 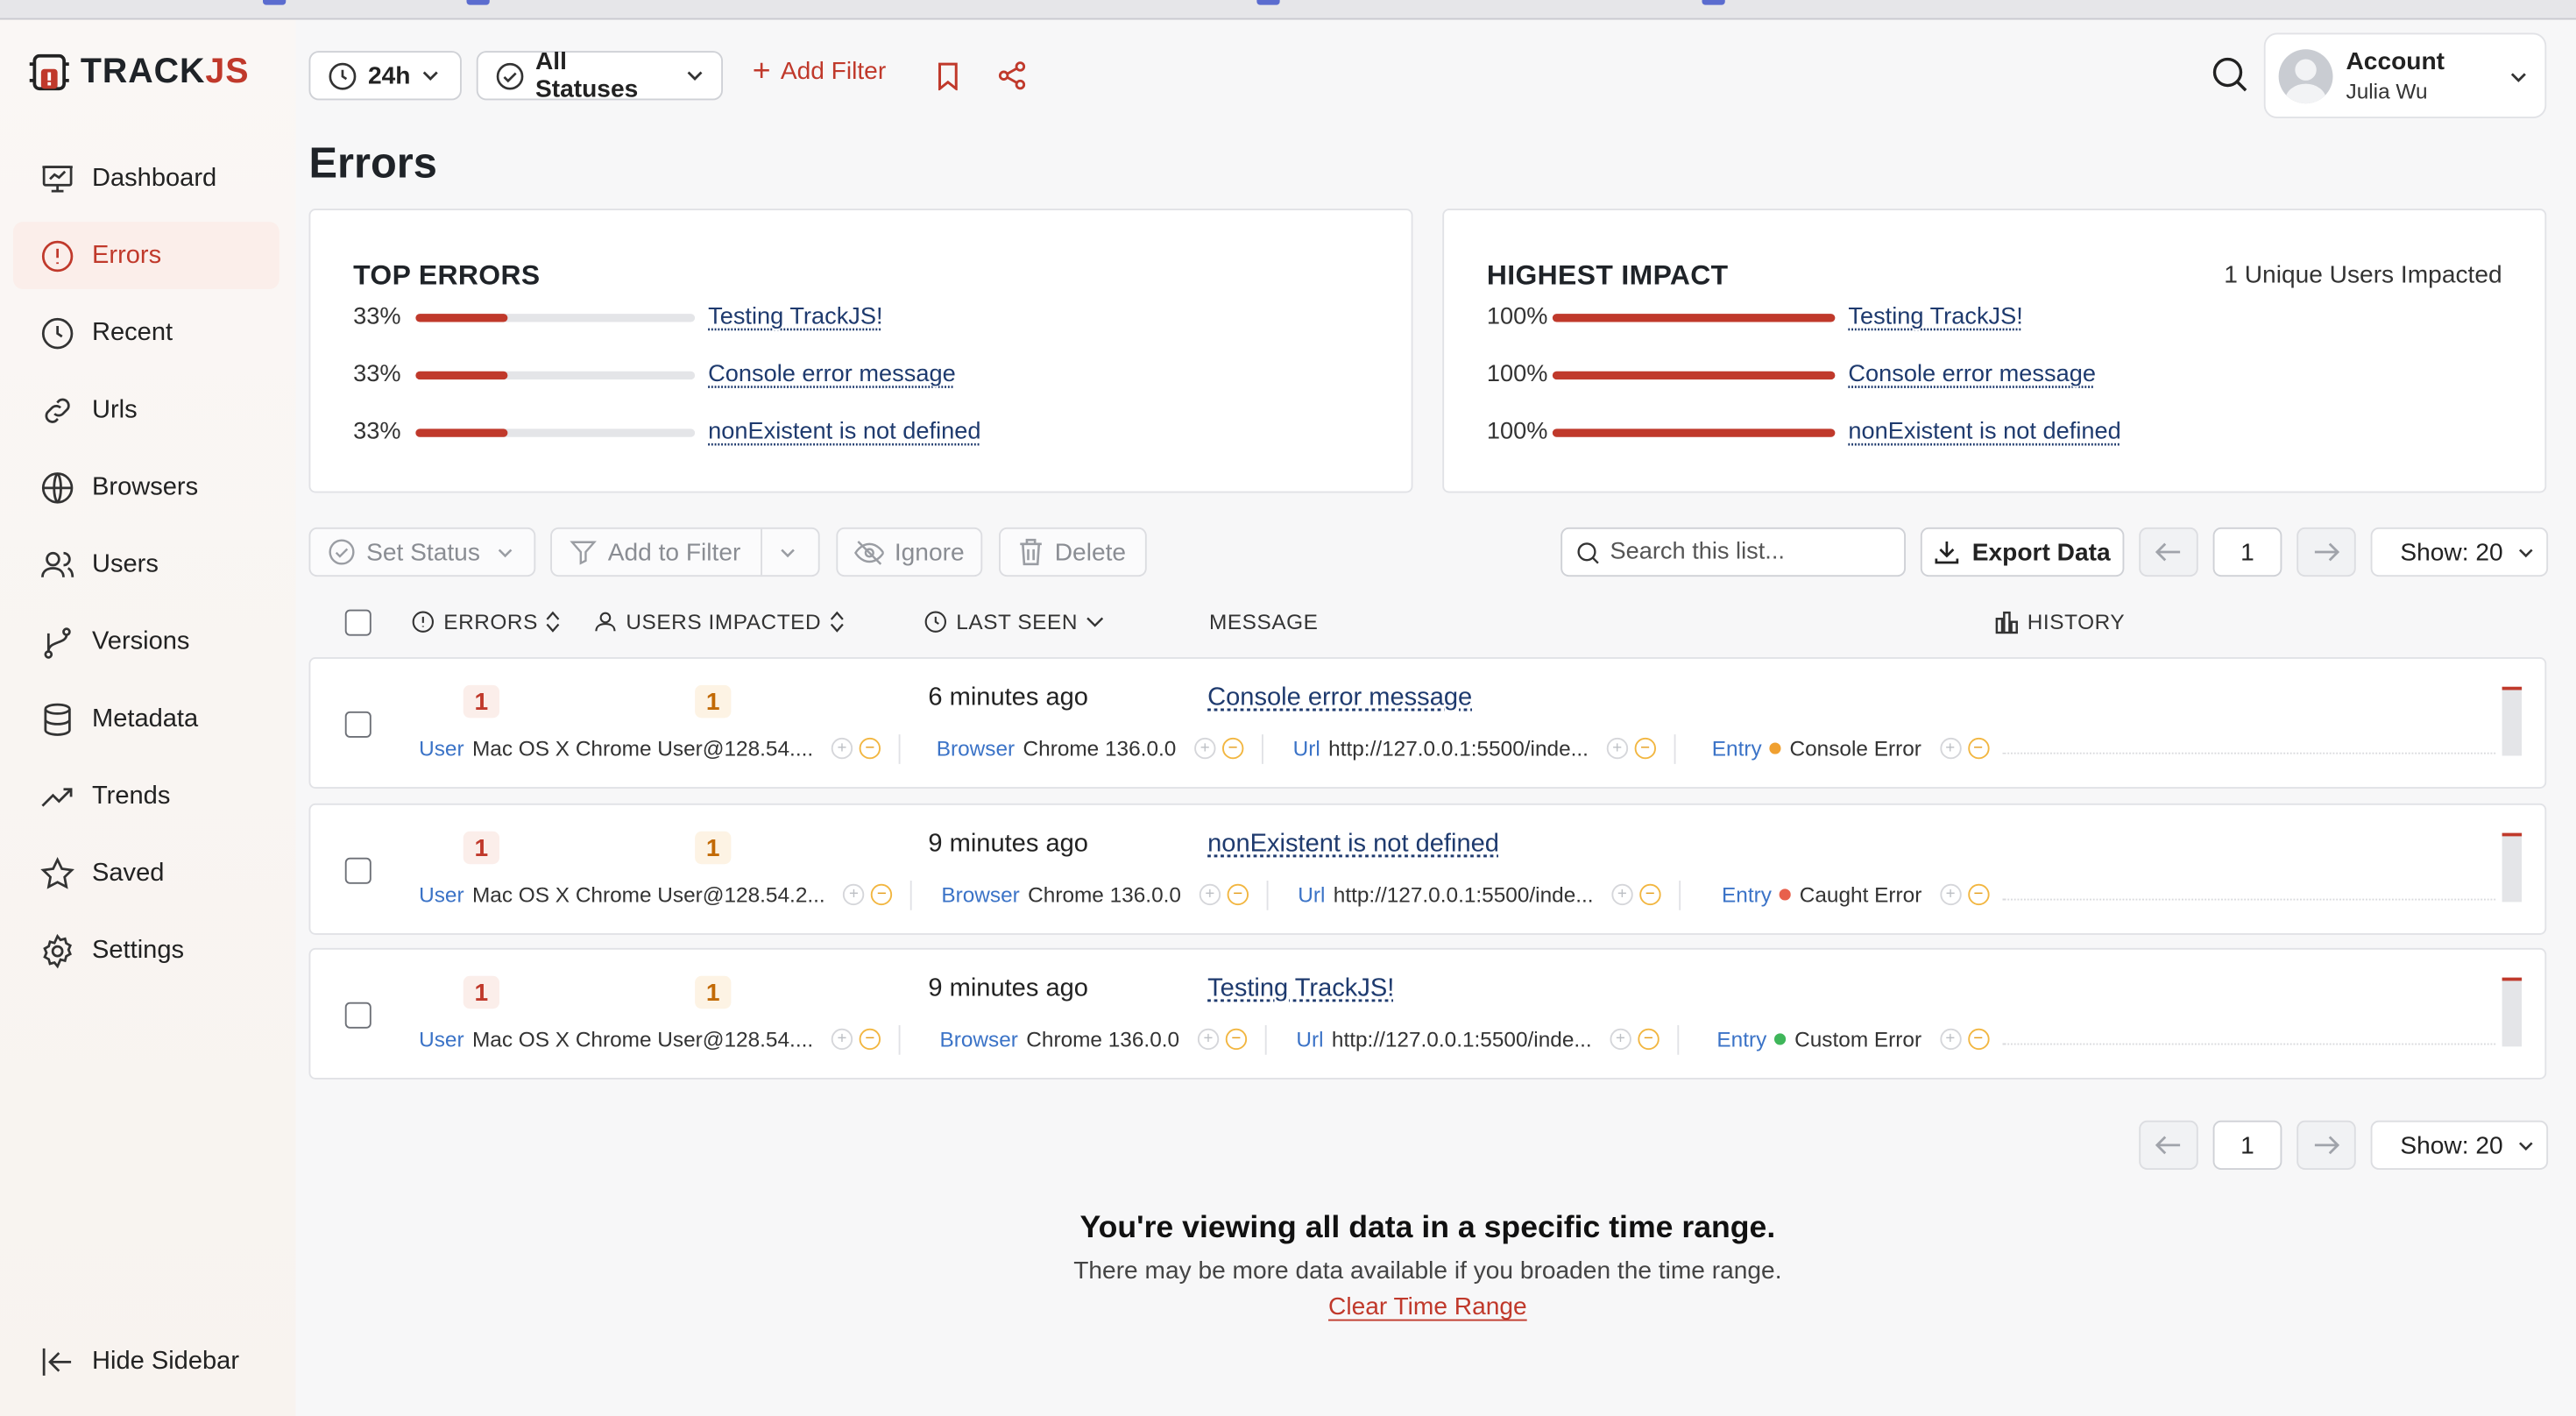 What do you see at coordinates (1353, 845) in the screenshot?
I see `error-message-link: nonExistent is not defined` at bounding box center [1353, 845].